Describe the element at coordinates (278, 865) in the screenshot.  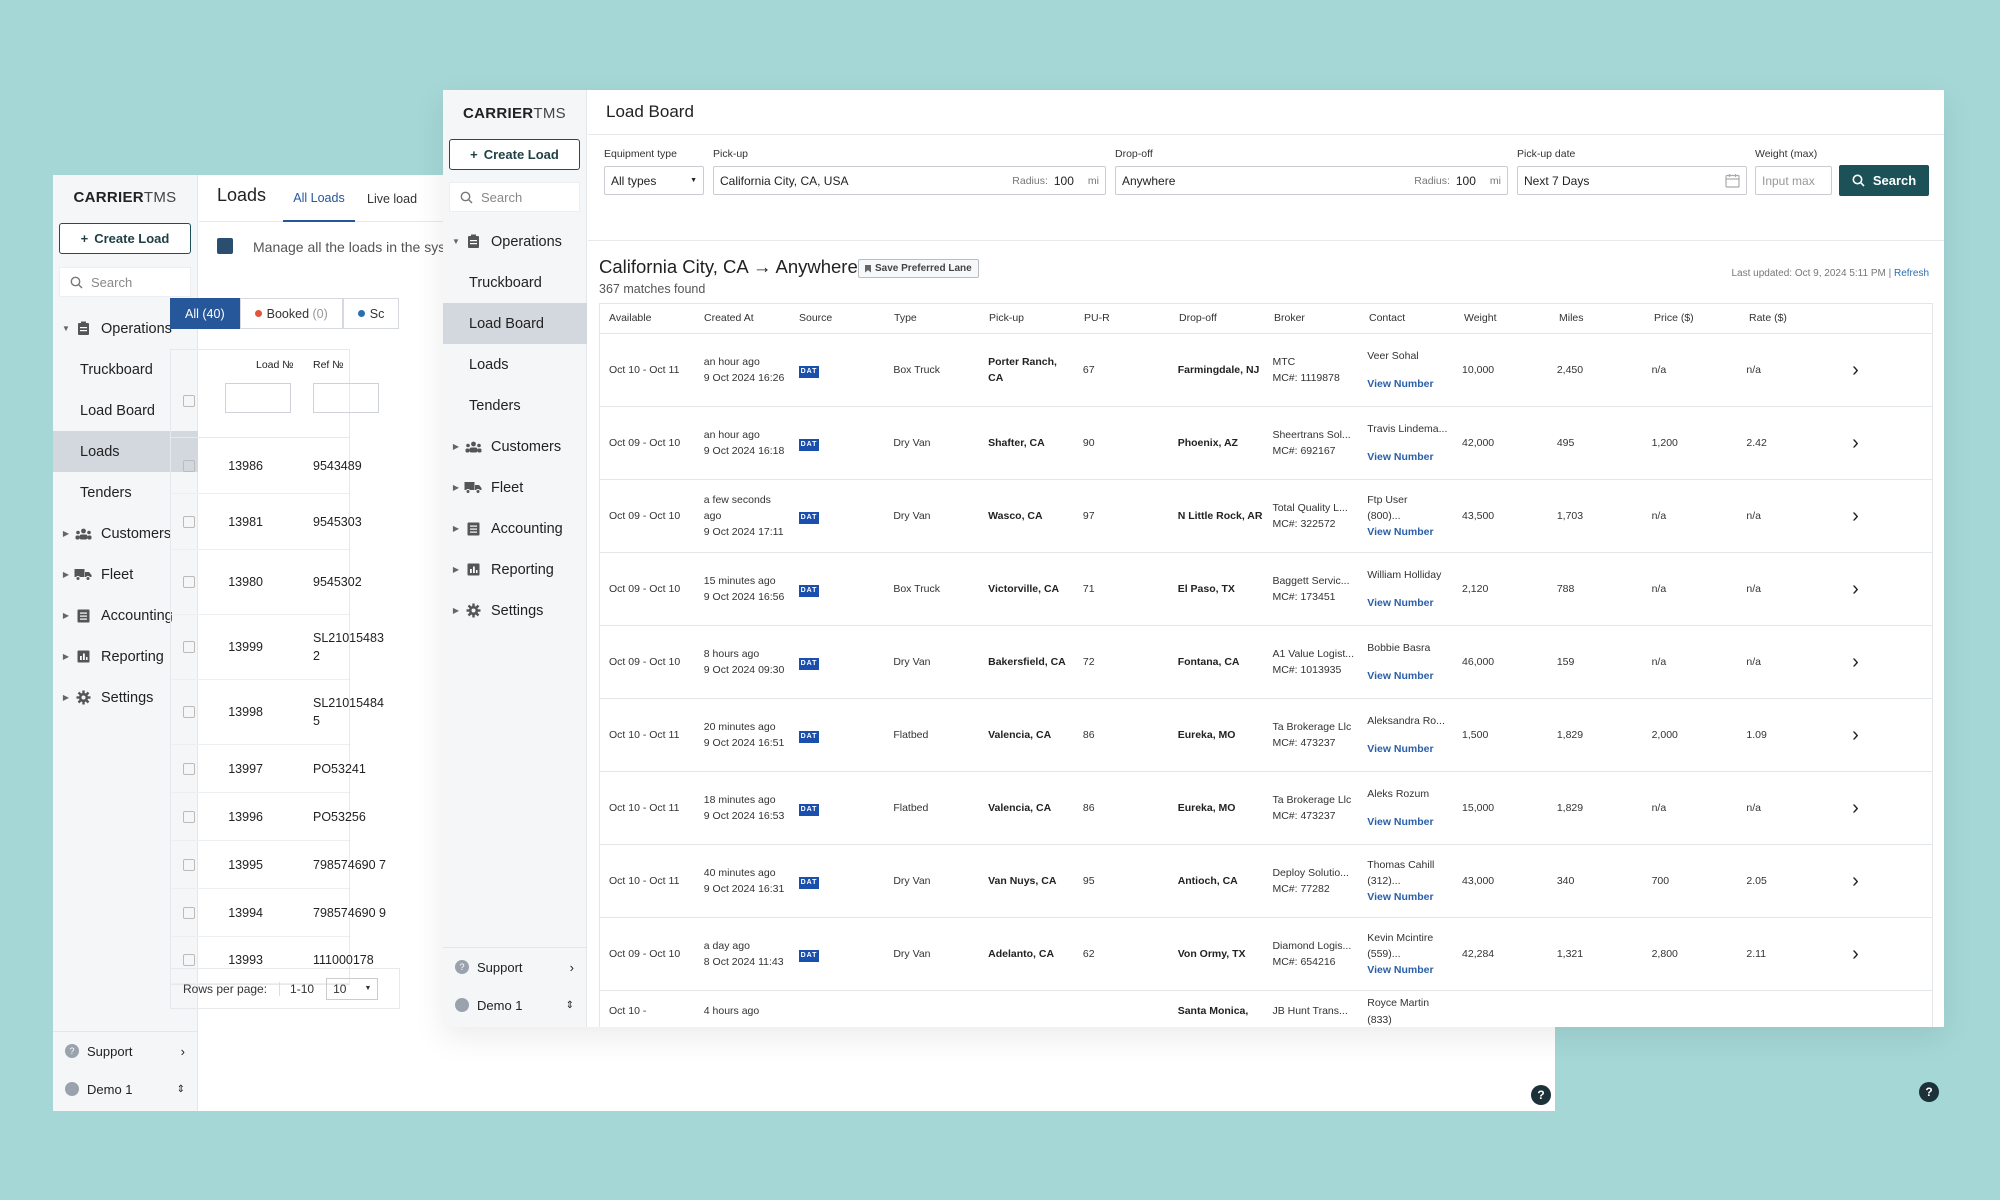
I see `table-row: 13995 798574690 7` at that location.